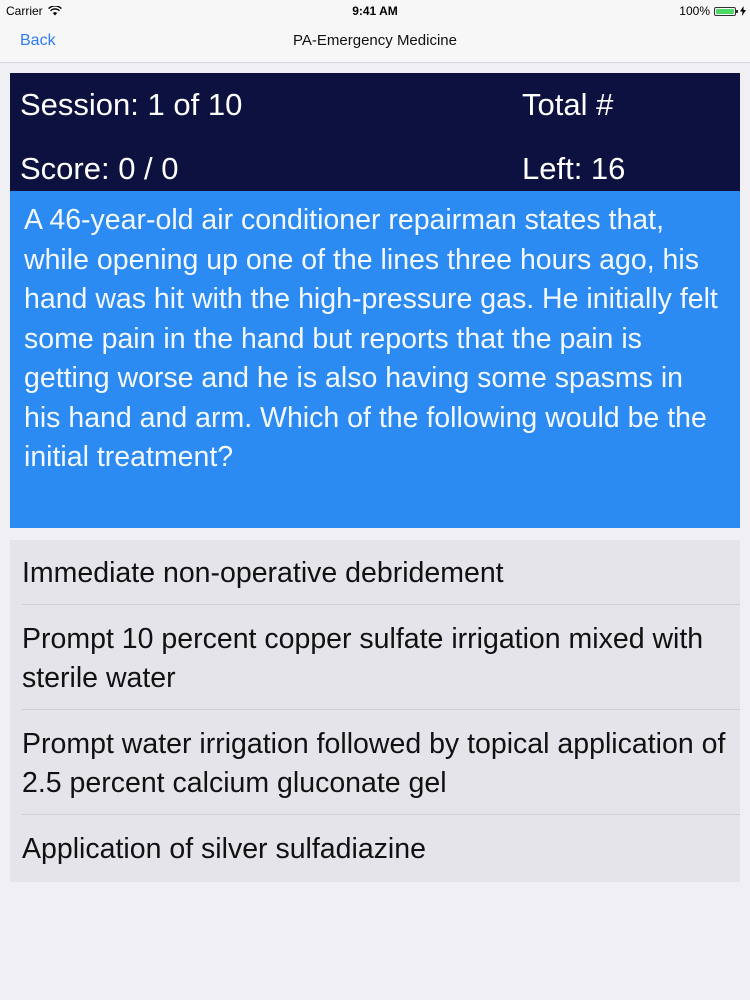  What do you see at coordinates (375, 573) in the screenshot?
I see `answer-option-1: Immediate non-operative debridement` at bounding box center [375, 573].